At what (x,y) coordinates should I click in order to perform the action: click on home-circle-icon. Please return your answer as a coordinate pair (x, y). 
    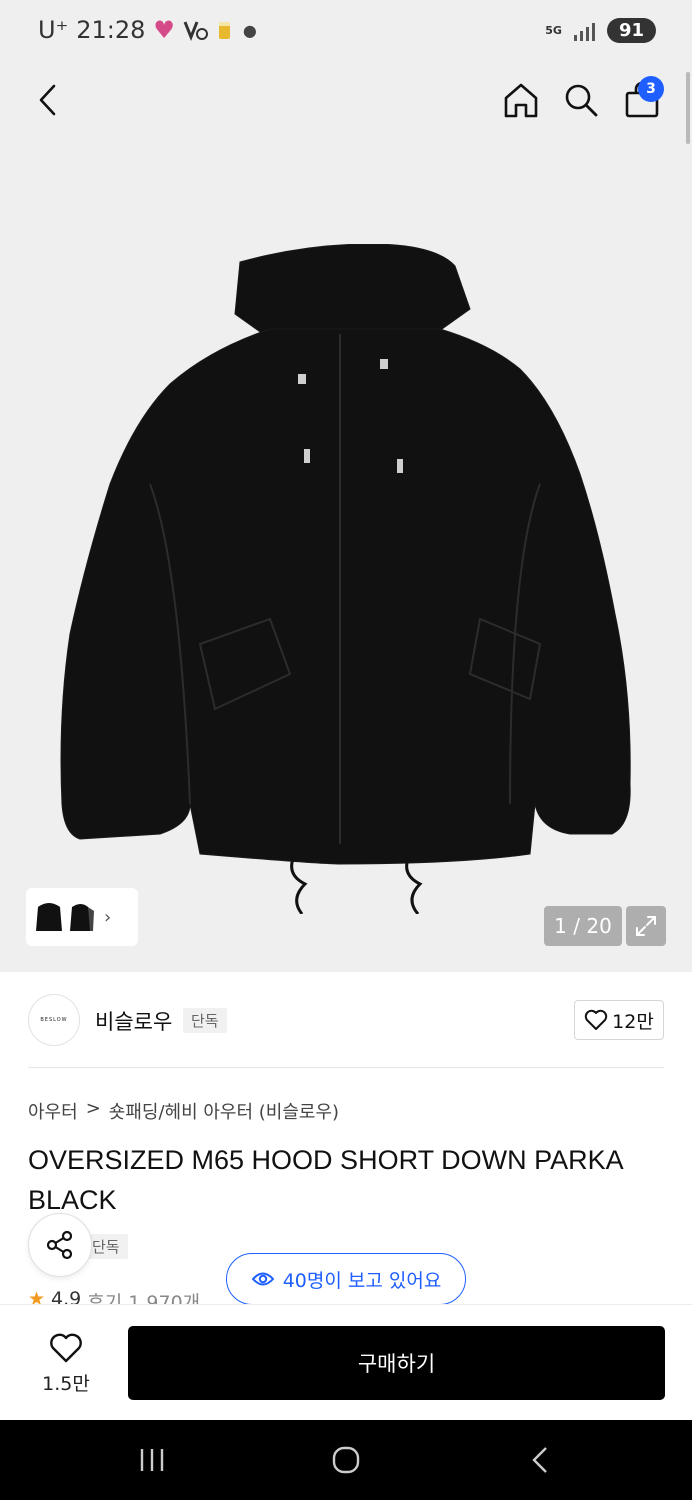
    Looking at the image, I should click on (346, 1460).